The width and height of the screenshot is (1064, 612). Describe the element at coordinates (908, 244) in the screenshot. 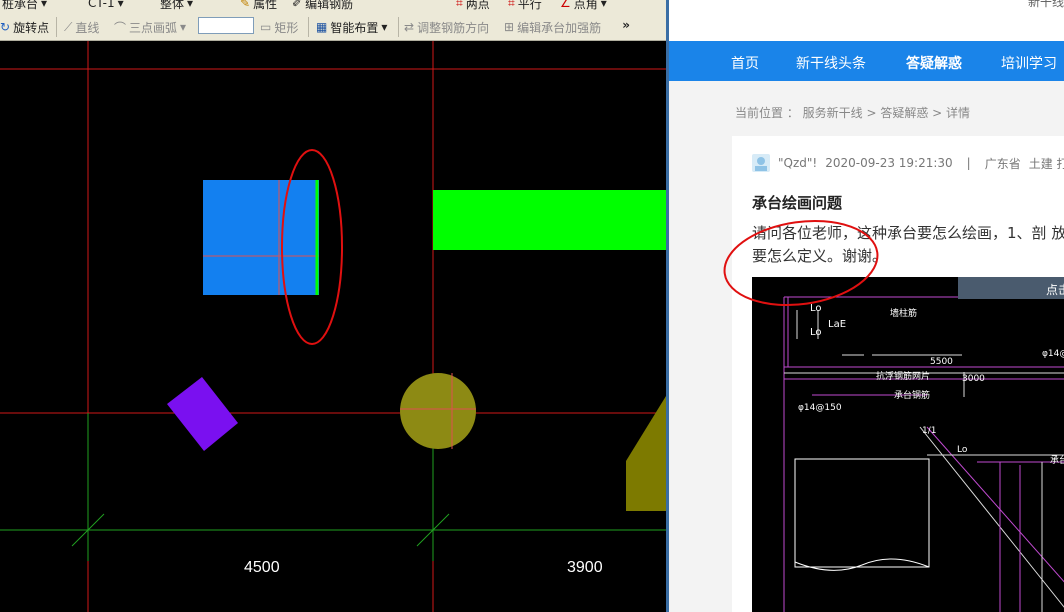

I see `question-body: 请问各位老师，这种承台要怎么绘画，1、剖 放坡要怎么定义。谢谢。` at that location.